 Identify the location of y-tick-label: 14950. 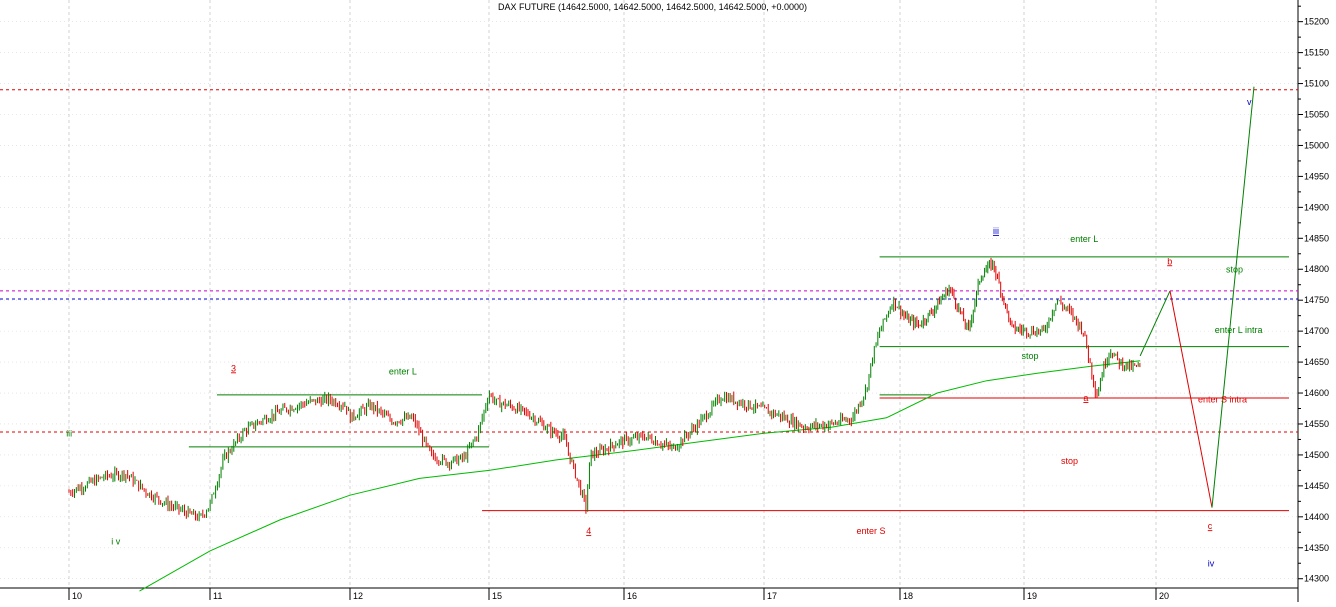
(1316, 176).